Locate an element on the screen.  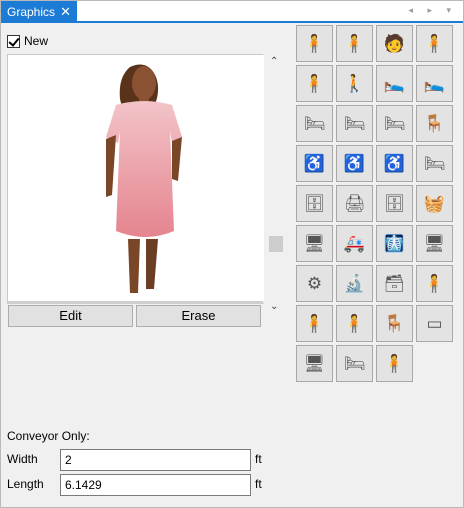
wheelchair-seated-icon: ♿ is located at coordinates (394, 163).